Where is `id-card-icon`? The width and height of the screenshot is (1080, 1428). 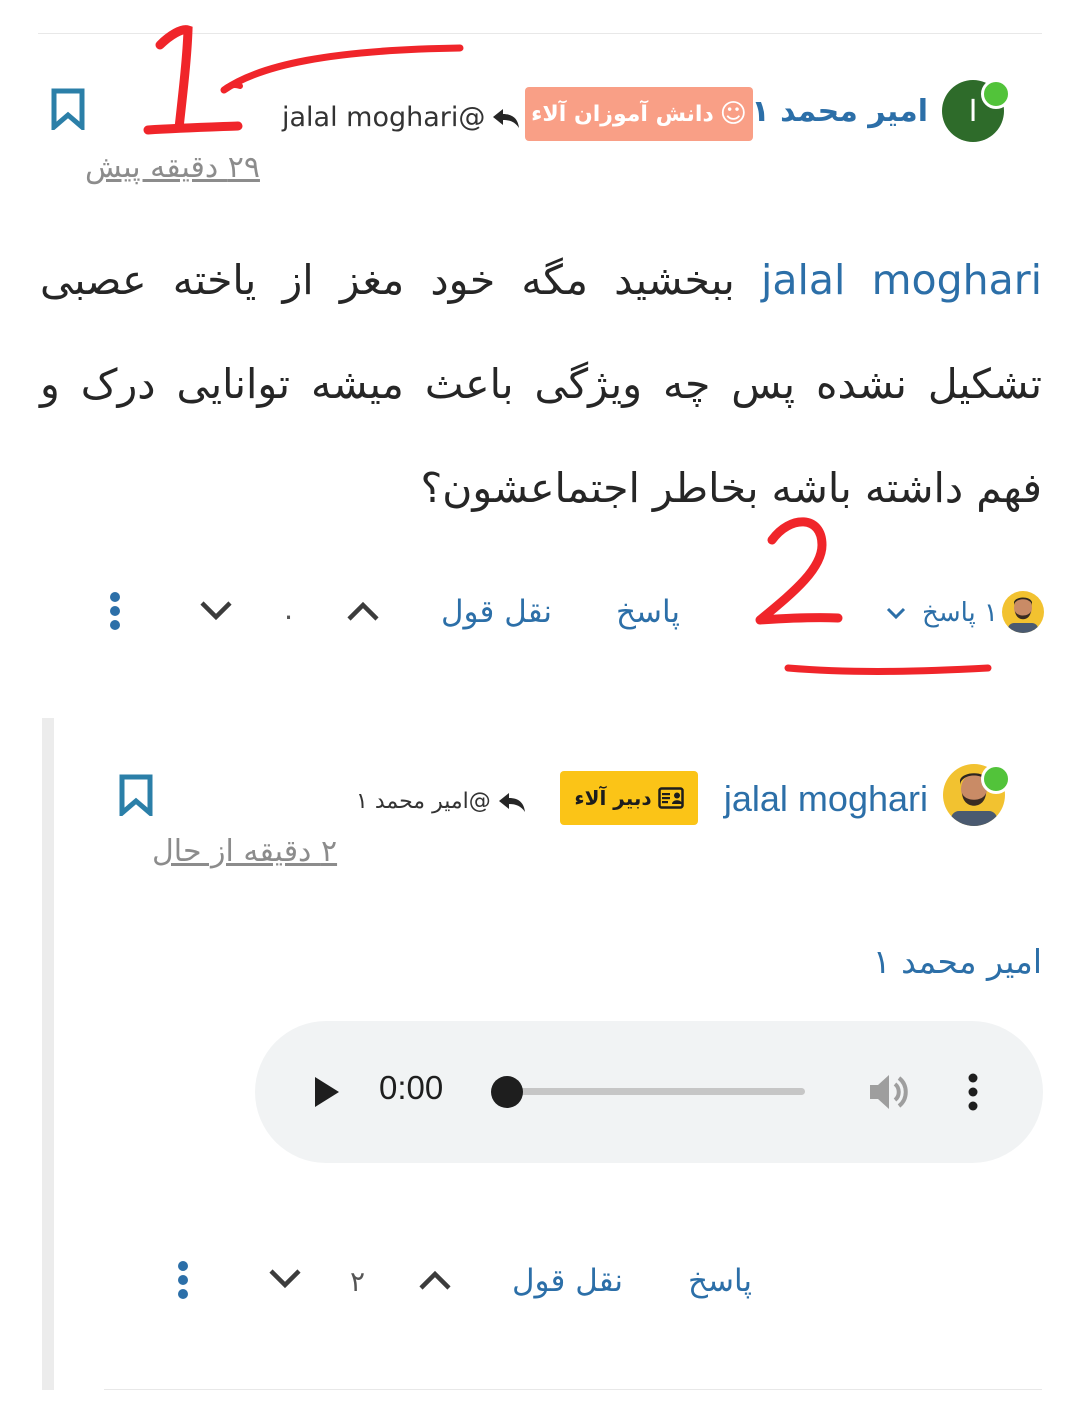
id-card-icon is located at coordinates (670, 798).